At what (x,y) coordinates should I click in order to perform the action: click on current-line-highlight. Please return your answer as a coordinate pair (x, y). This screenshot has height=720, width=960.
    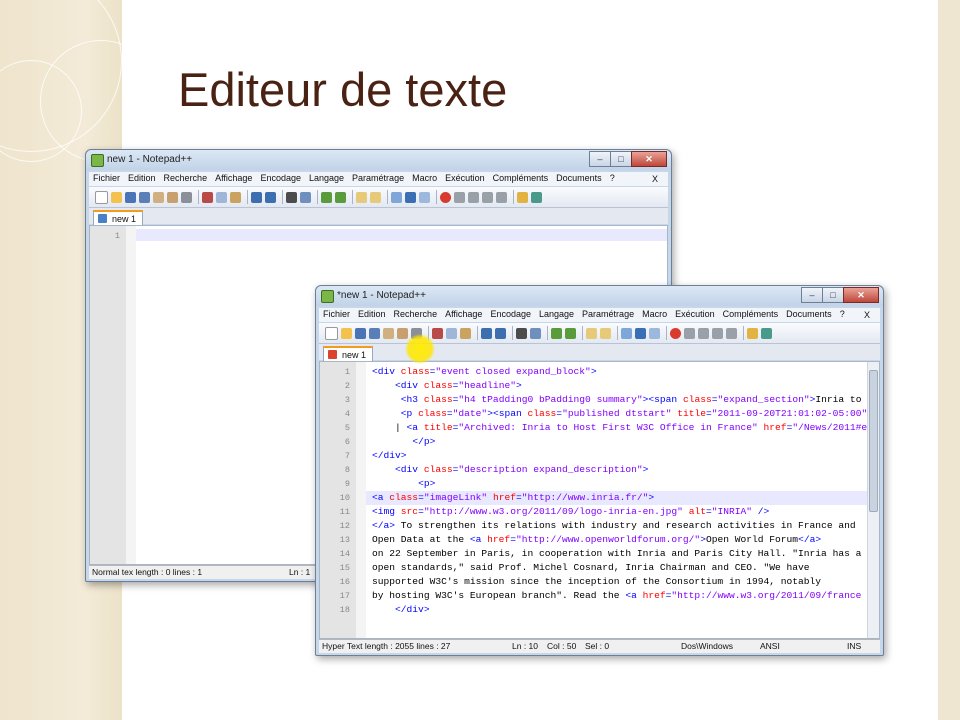
    Looking at the image, I should click on (401, 235).